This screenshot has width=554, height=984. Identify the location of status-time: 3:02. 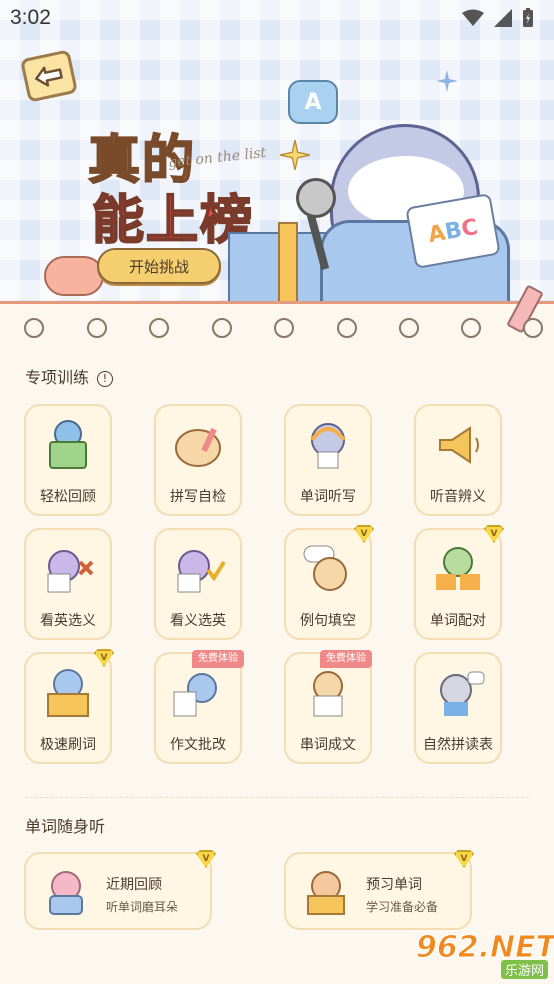
(30, 17).